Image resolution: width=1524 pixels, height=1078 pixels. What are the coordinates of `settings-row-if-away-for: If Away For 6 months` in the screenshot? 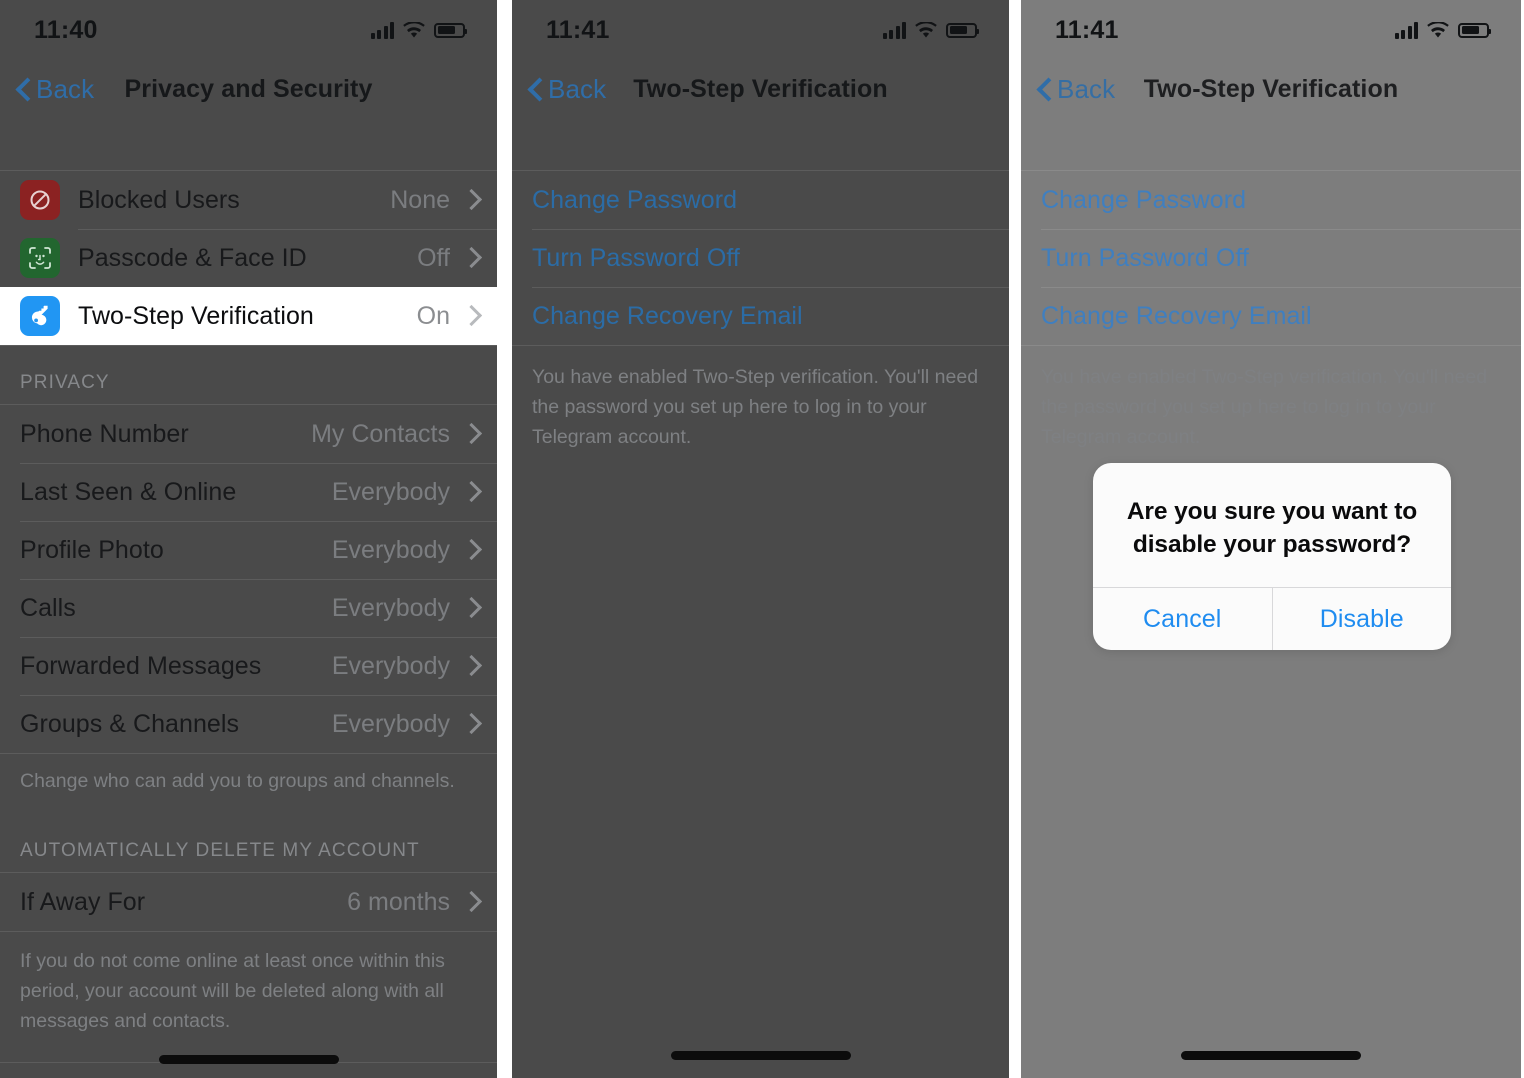 It's located at (248, 902).